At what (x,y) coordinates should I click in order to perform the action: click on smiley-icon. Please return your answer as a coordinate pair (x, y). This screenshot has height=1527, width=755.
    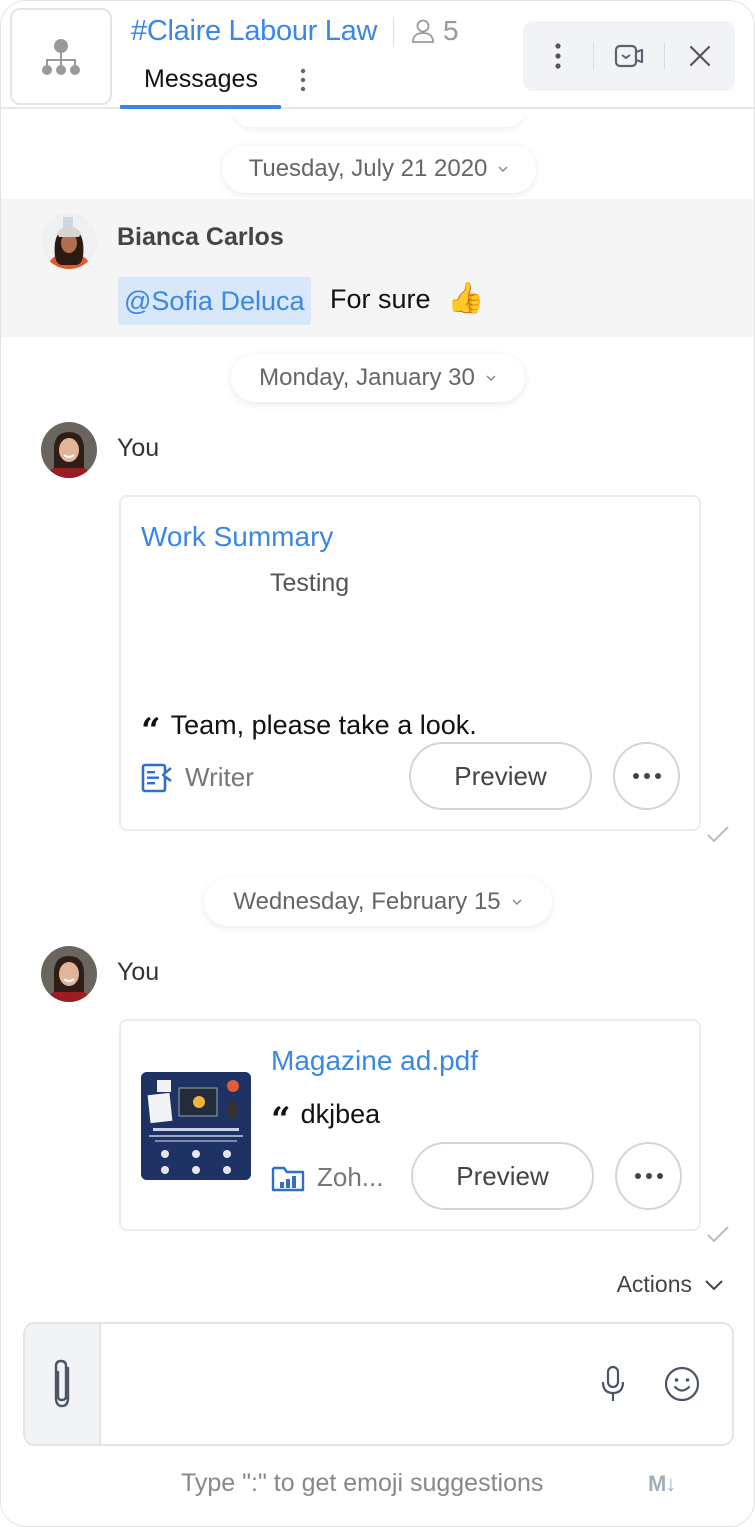
    Looking at the image, I should click on (682, 1384).